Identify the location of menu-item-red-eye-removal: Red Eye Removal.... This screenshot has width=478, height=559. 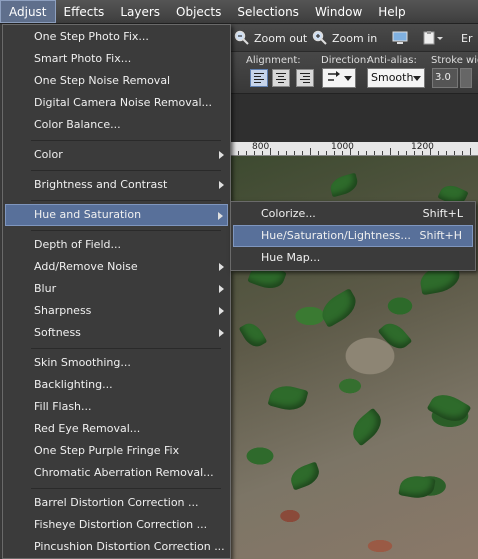
(116, 429).